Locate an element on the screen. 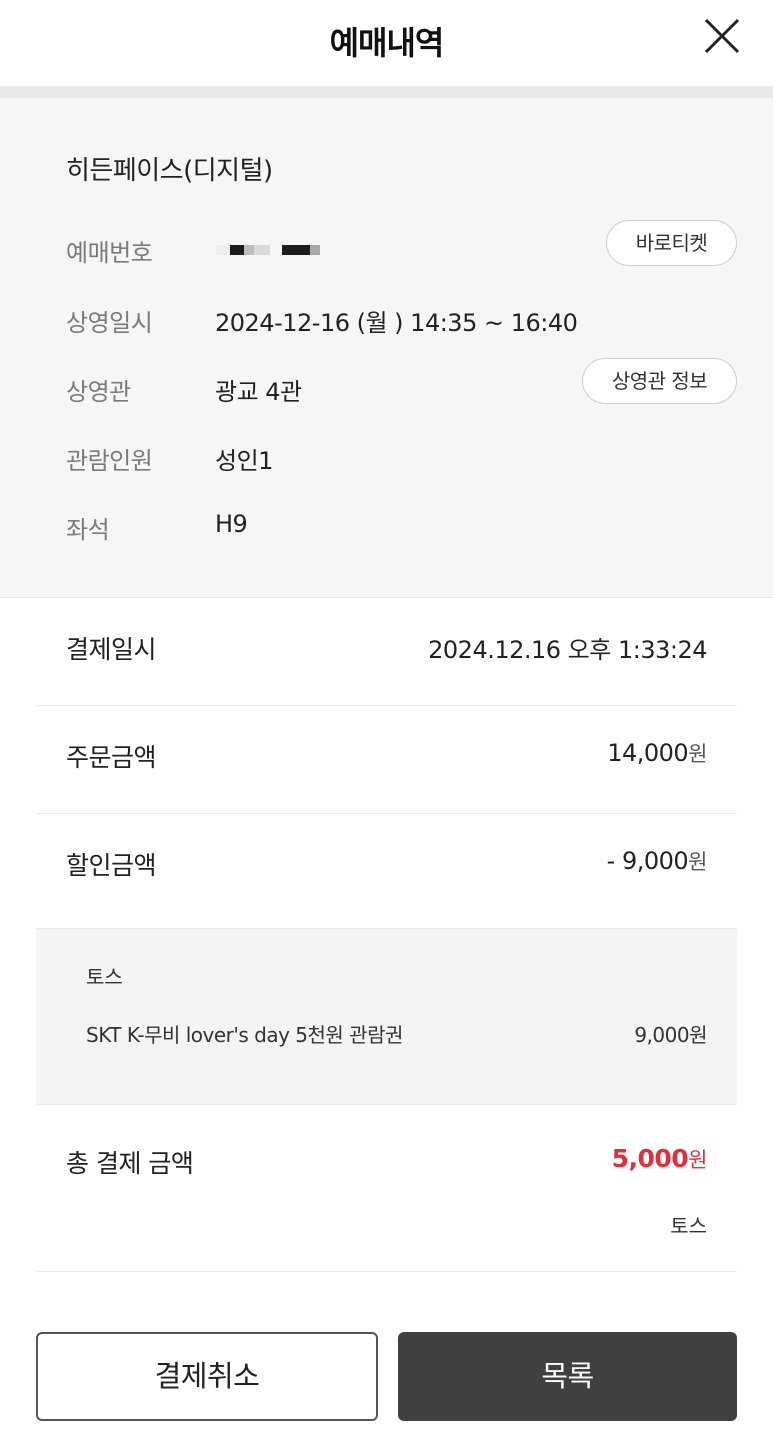 This screenshot has width=773, height=1441. total-payment-value: 5,000원 is located at coordinates (659, 1159).